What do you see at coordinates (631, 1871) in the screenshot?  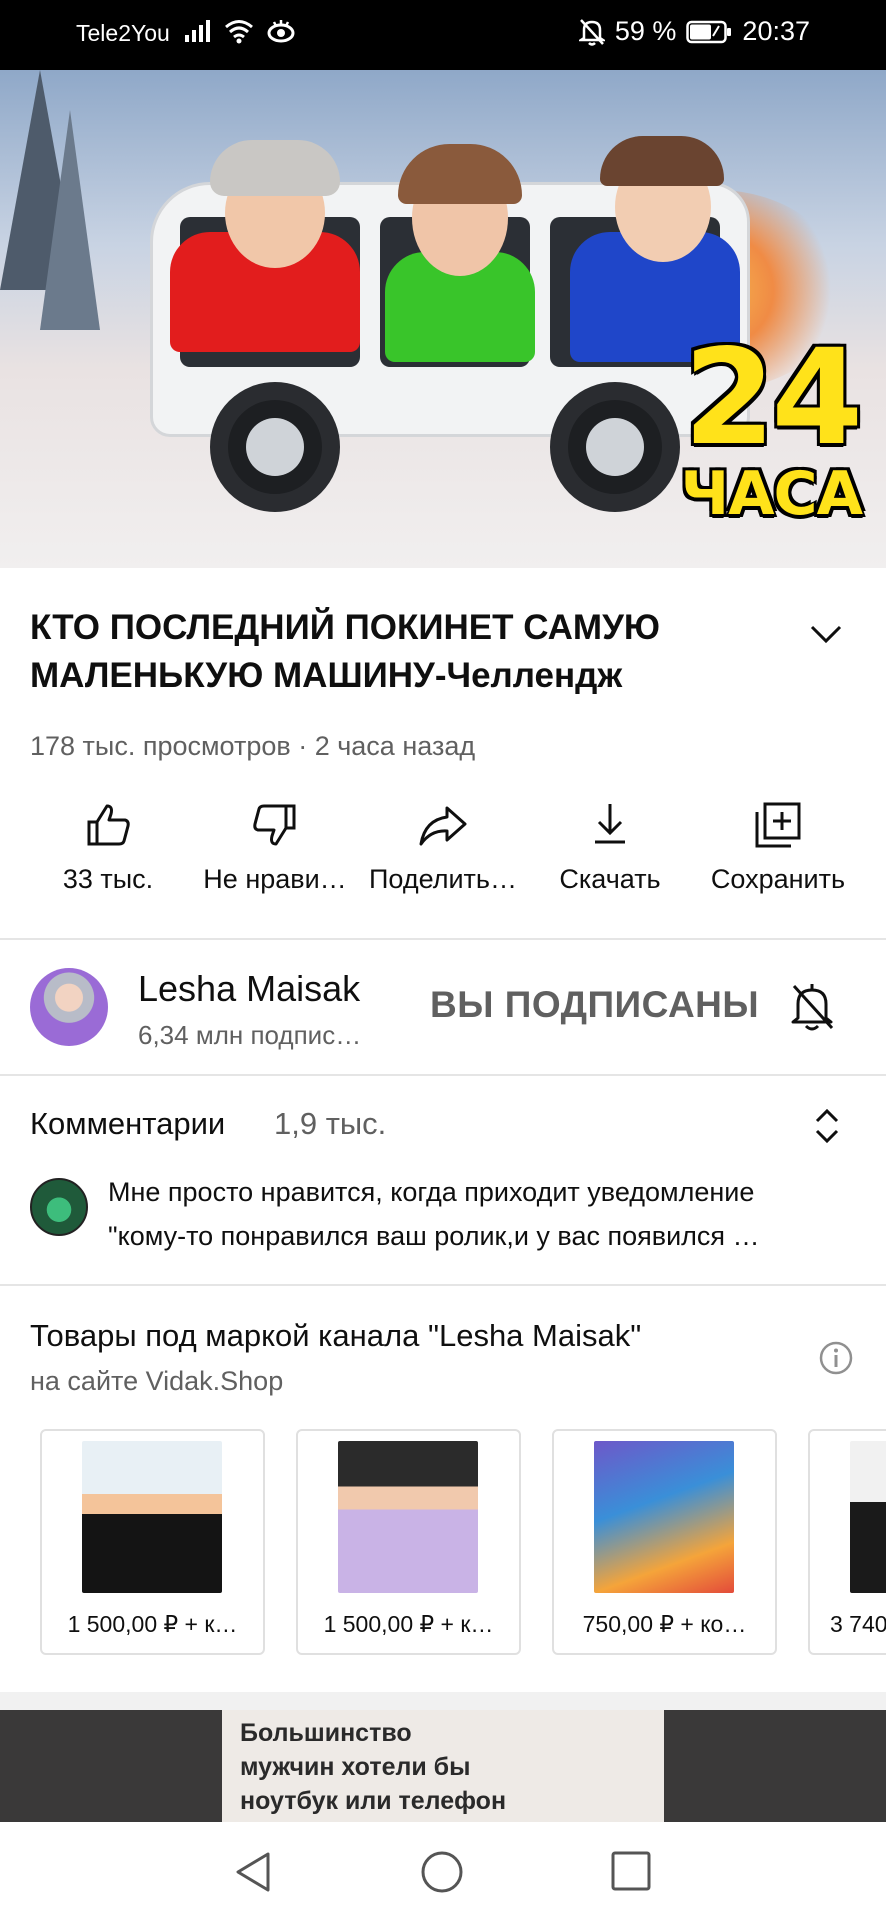 I see `recents-icon` at bounding box center [631, 1871].